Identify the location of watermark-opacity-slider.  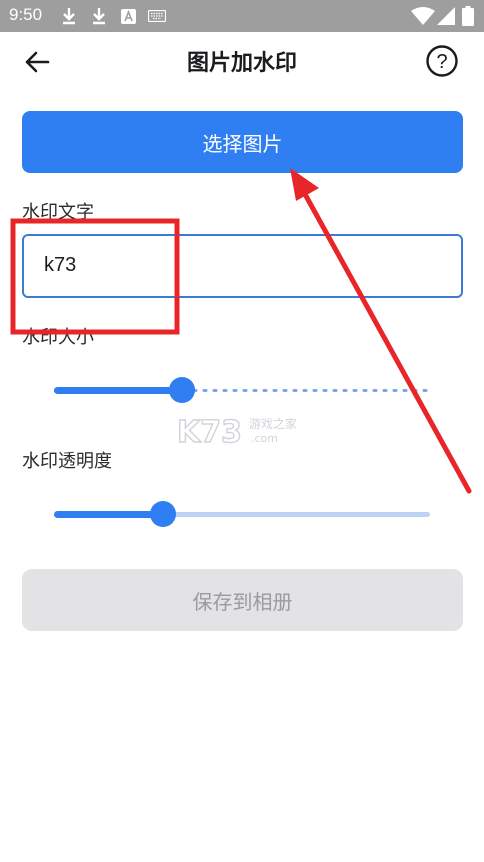
(242, 514).